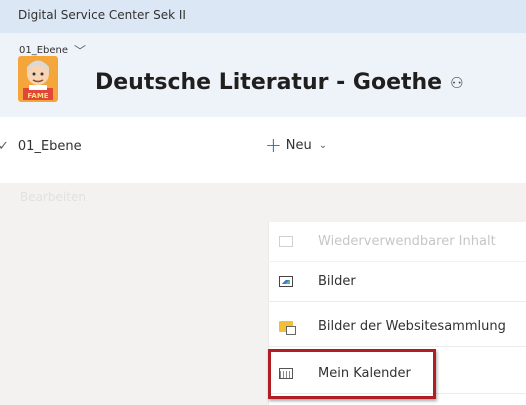  Describe the element at coordinates (397, 282) in the screenshot. I see `menu-item-images: Bilder` at that location.